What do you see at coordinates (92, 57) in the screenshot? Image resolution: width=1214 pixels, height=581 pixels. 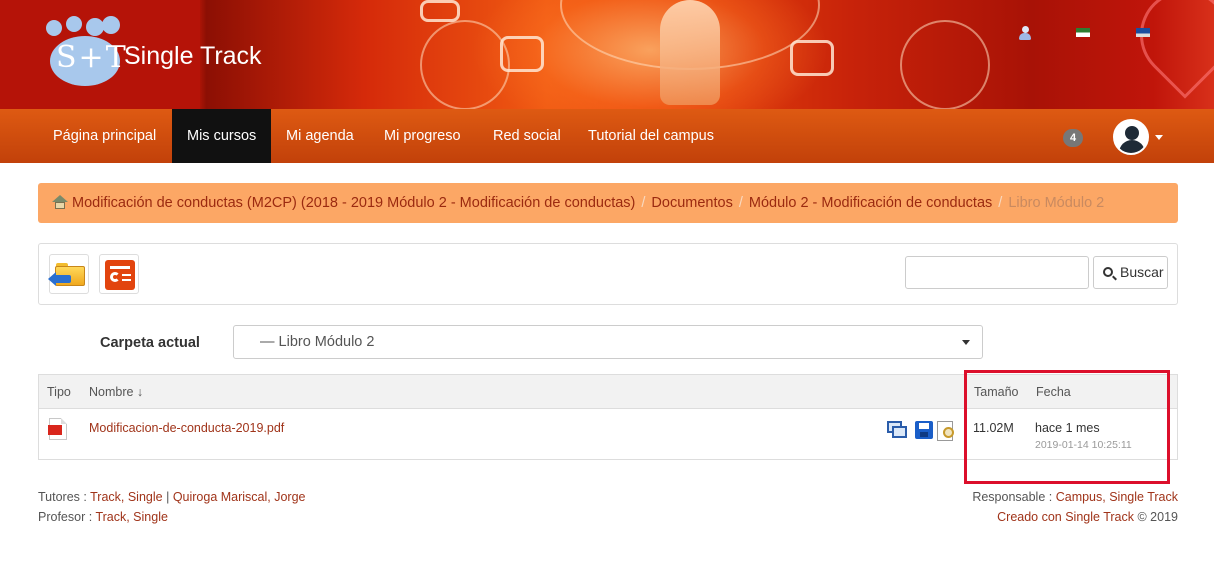 I see `logo-text: S+T` at bounding box center [92, 57].